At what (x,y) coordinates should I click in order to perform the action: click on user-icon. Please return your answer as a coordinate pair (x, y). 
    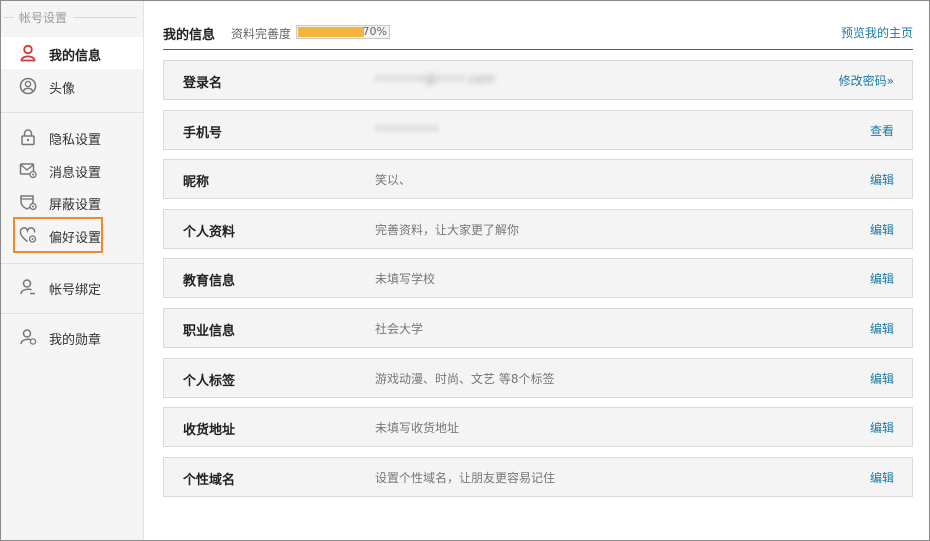
    Looking at the image, I should click on (28, 53).